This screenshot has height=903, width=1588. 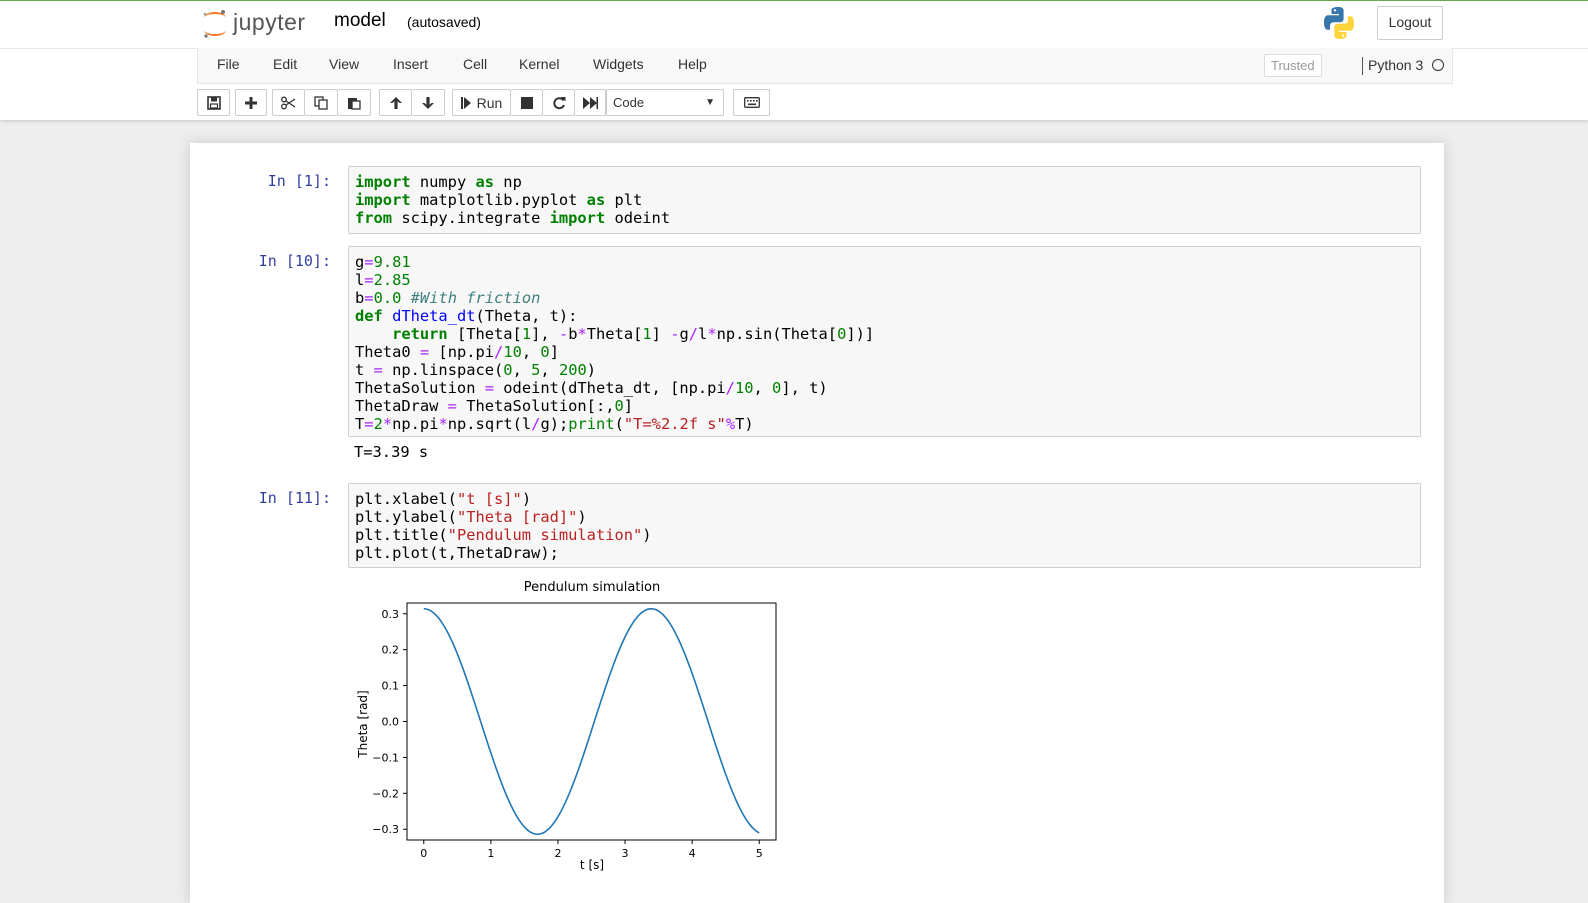 What do you see at coordinates (710, 102) in the screenshot?
I see `chevron-down-icon: ▼` at bounding box center [710, 102].